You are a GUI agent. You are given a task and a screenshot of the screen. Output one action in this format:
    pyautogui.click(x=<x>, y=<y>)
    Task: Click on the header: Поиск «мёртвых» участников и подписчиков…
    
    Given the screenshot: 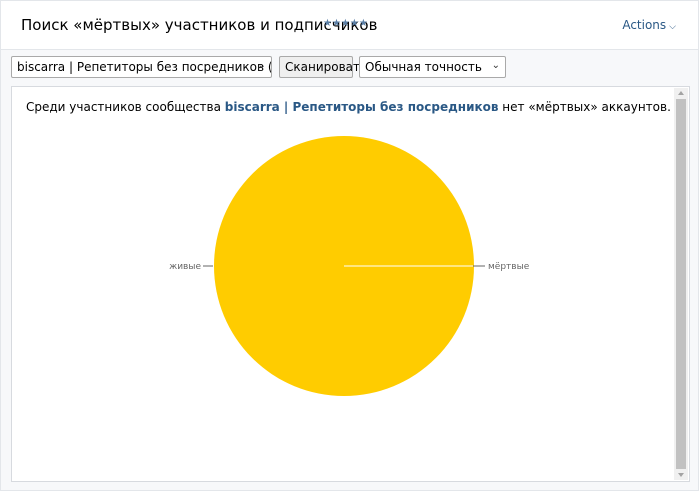 What is the action you would take?
    pyautogui.click(x=349, y=25)
    